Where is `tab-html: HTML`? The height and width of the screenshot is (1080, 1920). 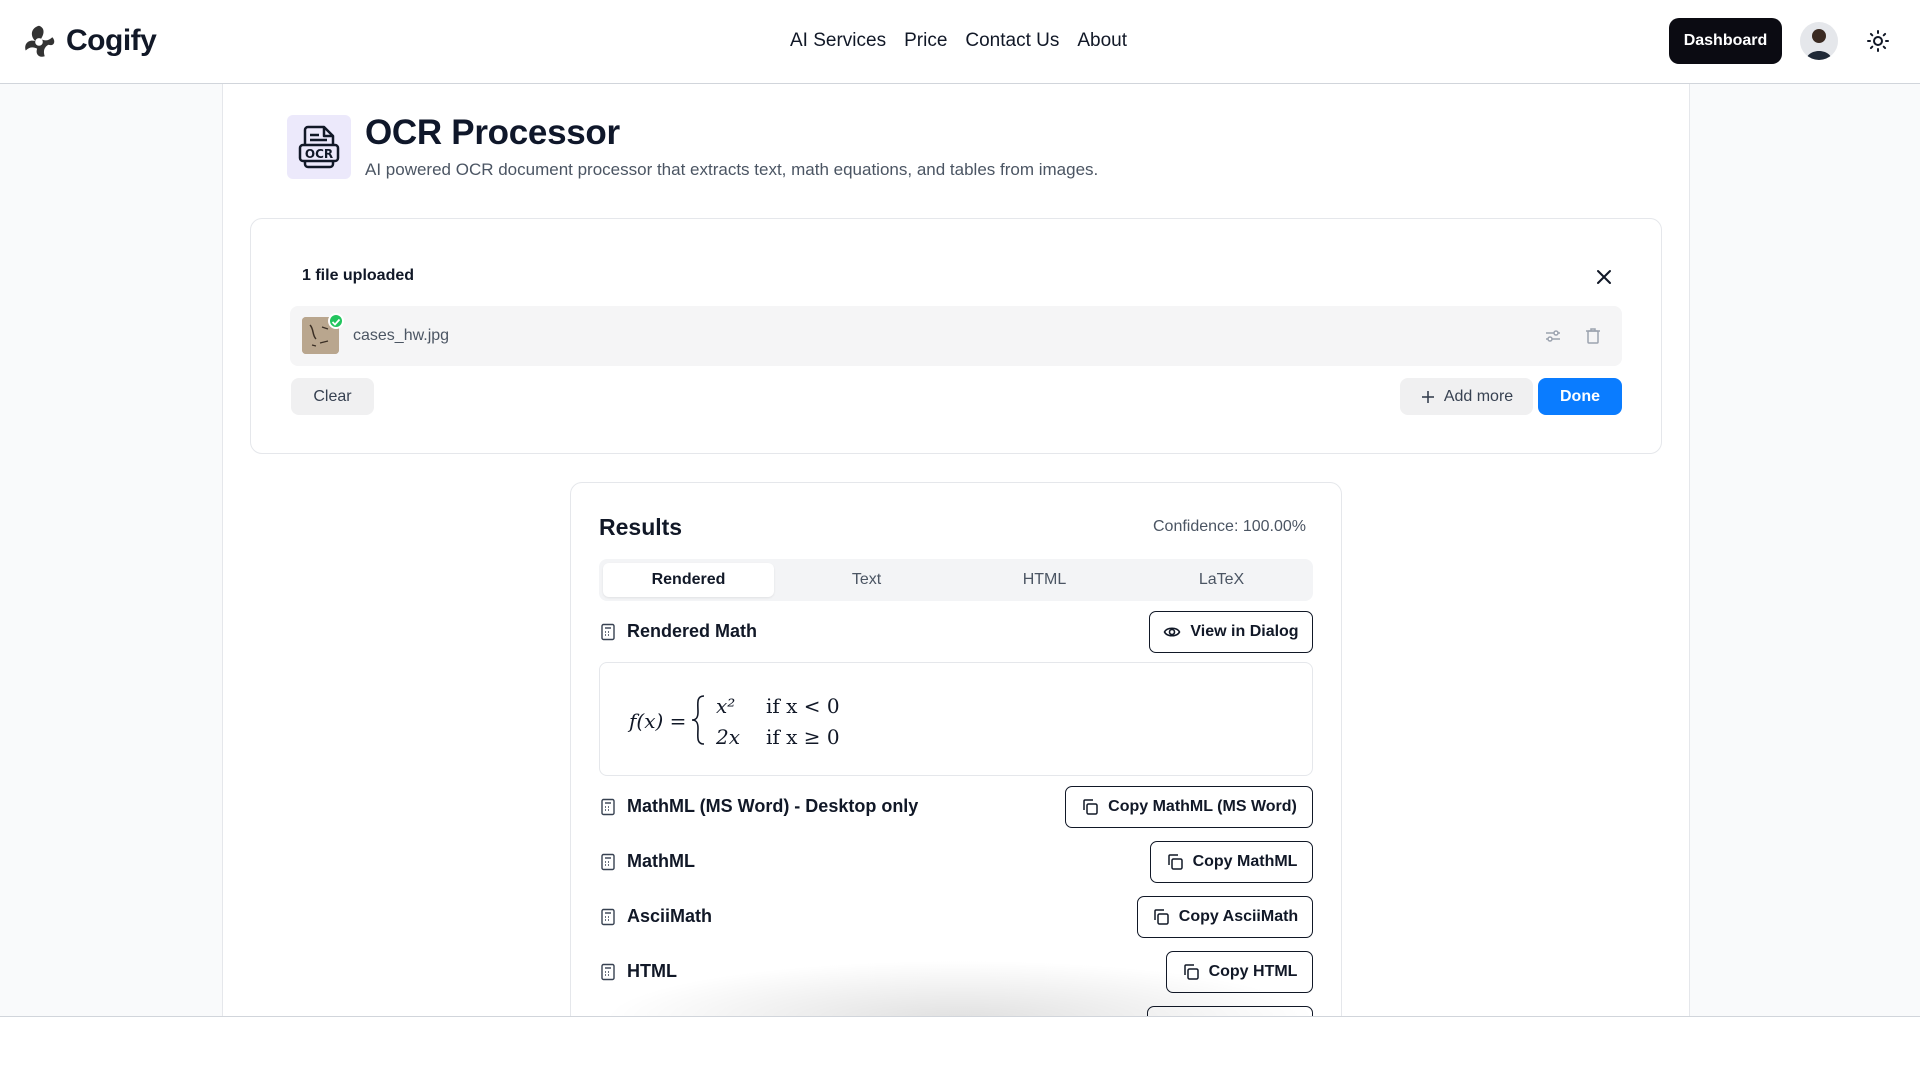
tab-html: HTML is located at coordinates (1044, 580).